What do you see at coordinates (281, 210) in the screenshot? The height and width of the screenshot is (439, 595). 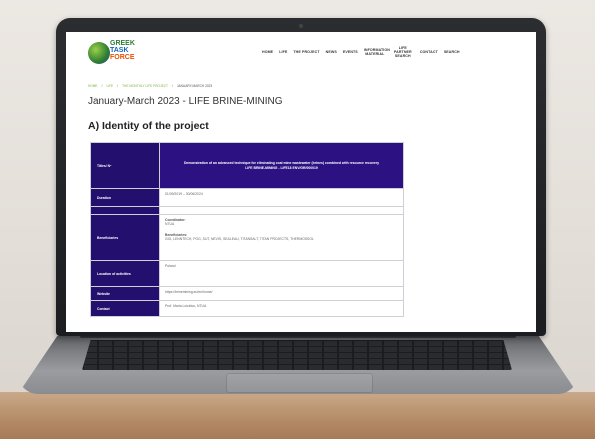 I see `spacer-value` at bounding box center [281, 210].